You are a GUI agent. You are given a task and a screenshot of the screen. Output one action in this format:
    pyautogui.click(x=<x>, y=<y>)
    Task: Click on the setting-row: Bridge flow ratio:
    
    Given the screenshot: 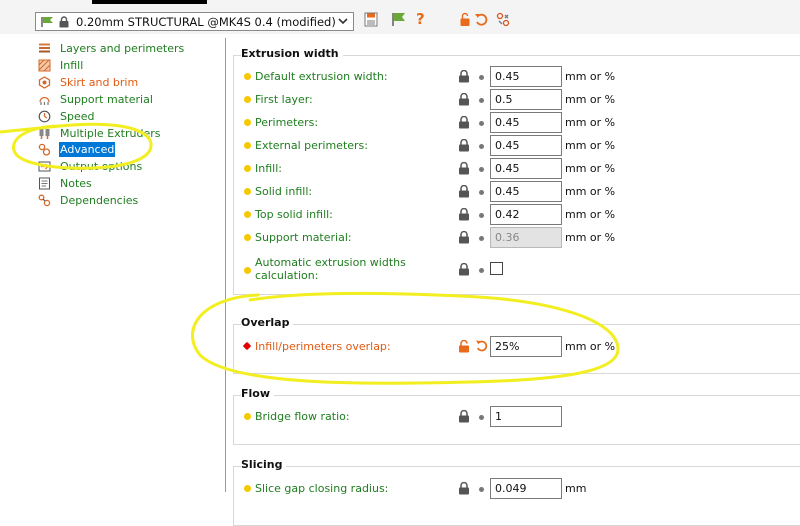 What is the action you would take?
    pyautogui.click(x=514, y=417)
    